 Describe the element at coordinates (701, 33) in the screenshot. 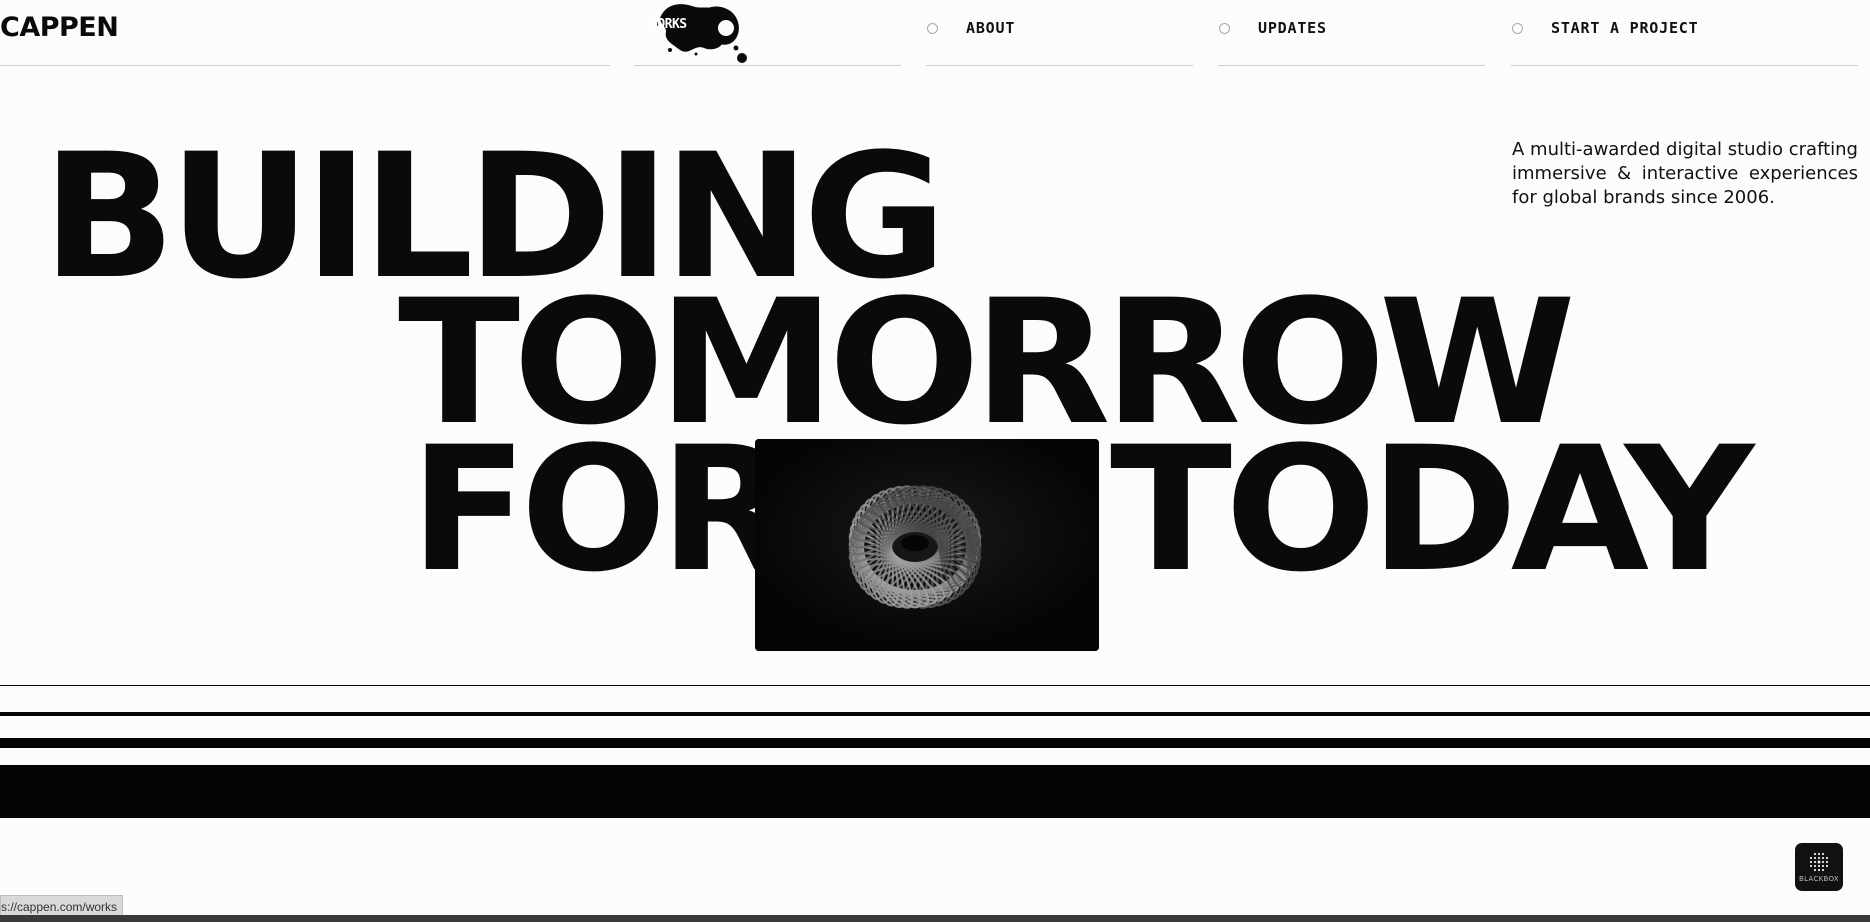

I see `ink-splat-icon` at that location.